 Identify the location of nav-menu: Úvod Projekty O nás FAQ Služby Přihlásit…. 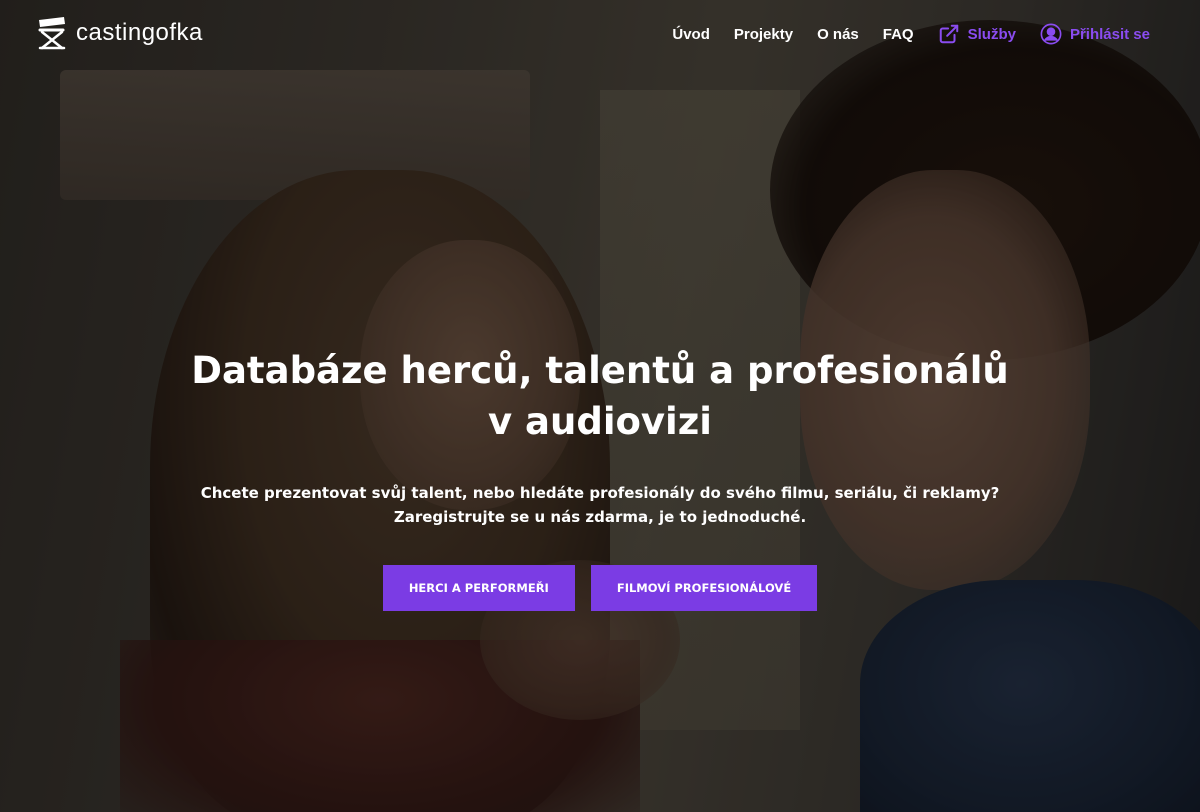
(911, 34).